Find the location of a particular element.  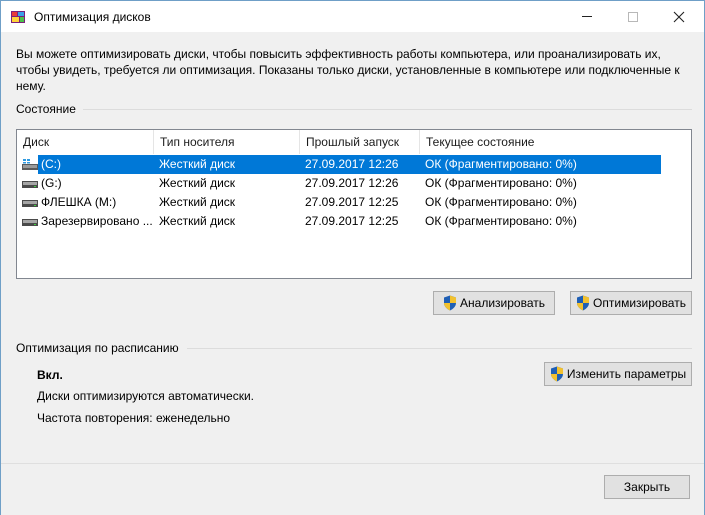

schedule-section-title: Оптимизация по расписанию is located at coordinates (97, 348).